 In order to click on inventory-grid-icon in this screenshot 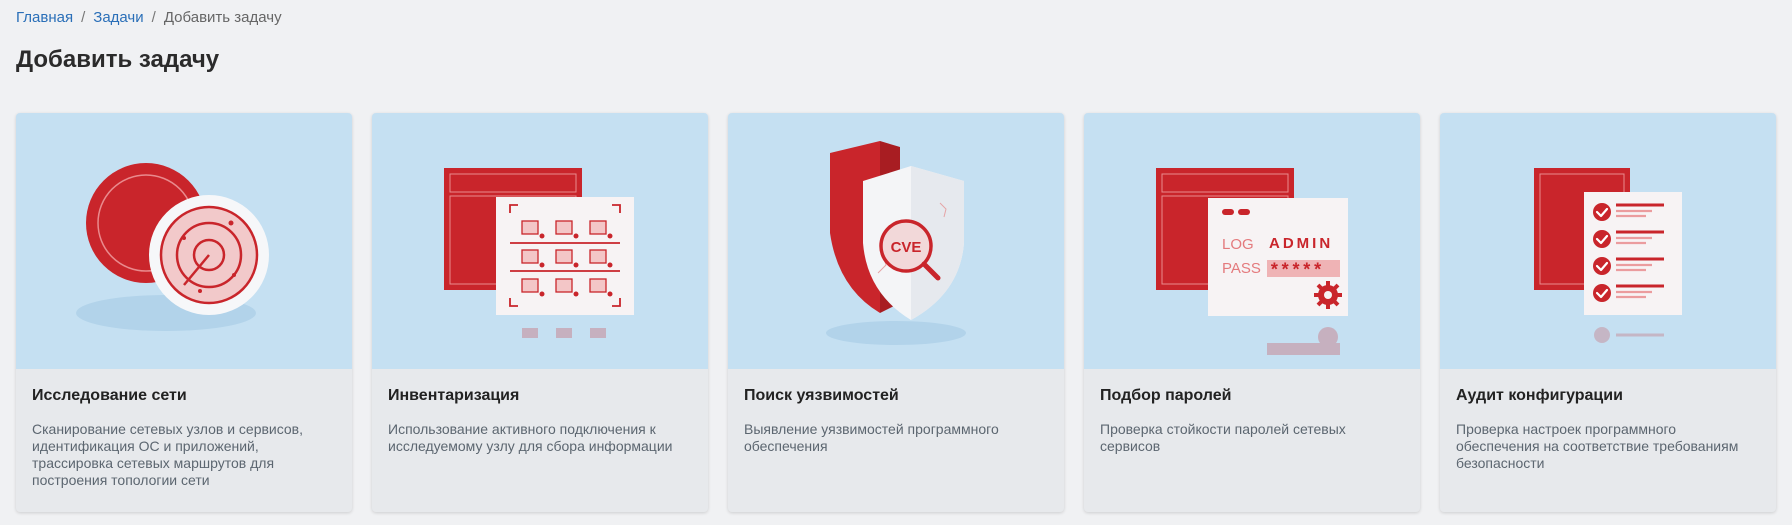, I will do `click(539, 253)`.